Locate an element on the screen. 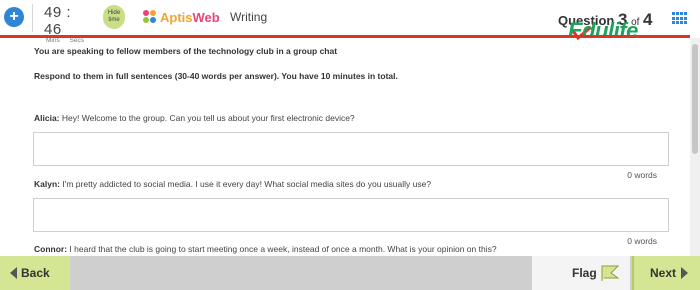 This screenshot has width=700, height=290. back-label: Back is located at coordinates (35, 273).